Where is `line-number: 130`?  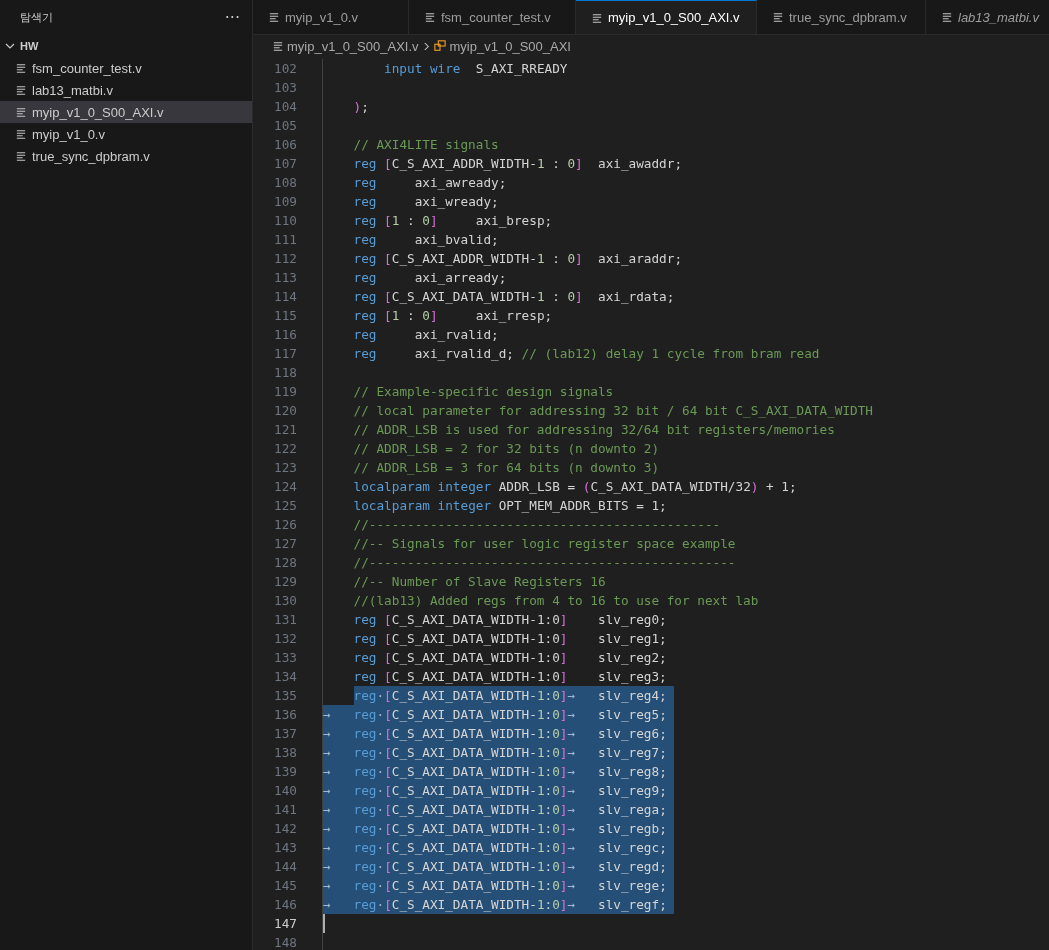 line-number: 130 is located at coordinates (285, 601).